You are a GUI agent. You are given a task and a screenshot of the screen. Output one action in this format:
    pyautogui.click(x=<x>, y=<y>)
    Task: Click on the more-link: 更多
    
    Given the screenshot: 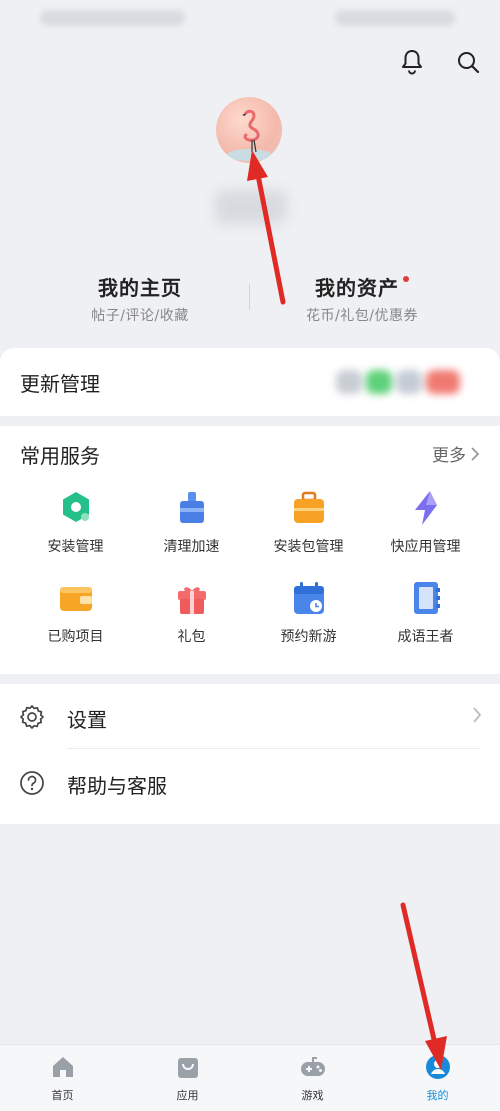 What is the action you would take?
    pyautogui.click(x=456, y=453)
    